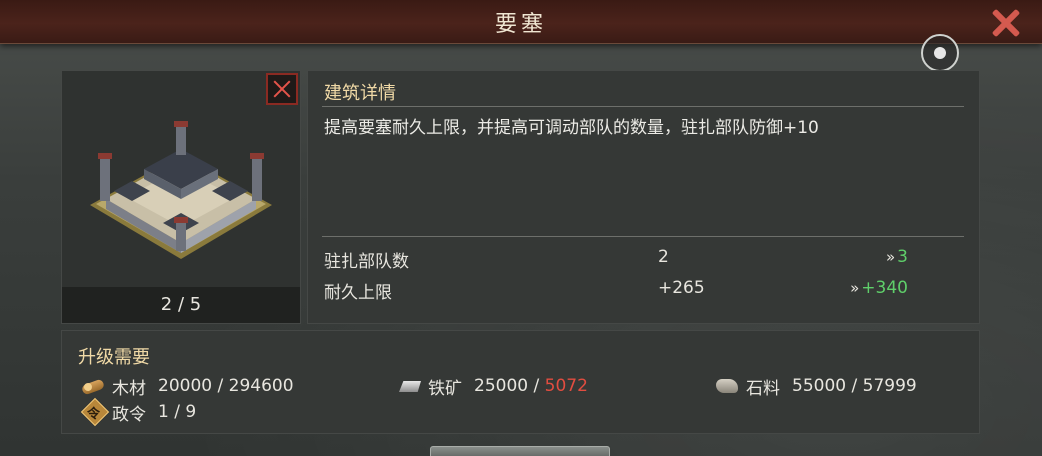  What do you see at coordinates (1006, 22) in the screenshot?
I see `close-icon` at bounding box center [1006, 22].